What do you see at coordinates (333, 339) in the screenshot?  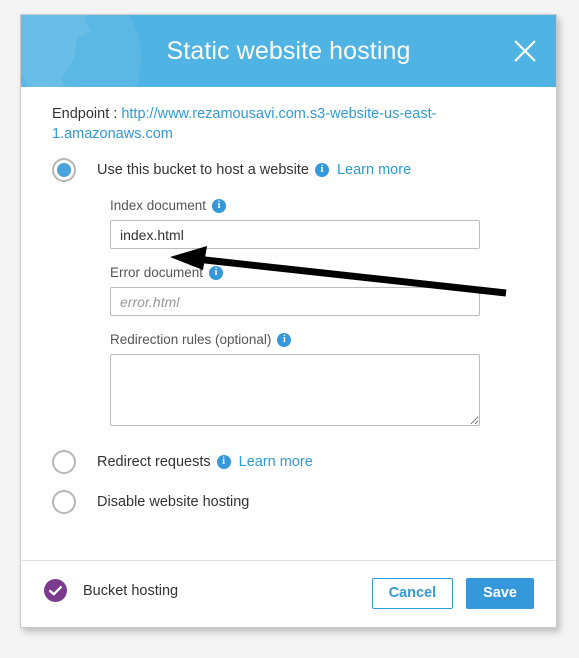 I see `redirection-rules-label-row: Redirection rules (optional) i` at bounding box center [333, 339].